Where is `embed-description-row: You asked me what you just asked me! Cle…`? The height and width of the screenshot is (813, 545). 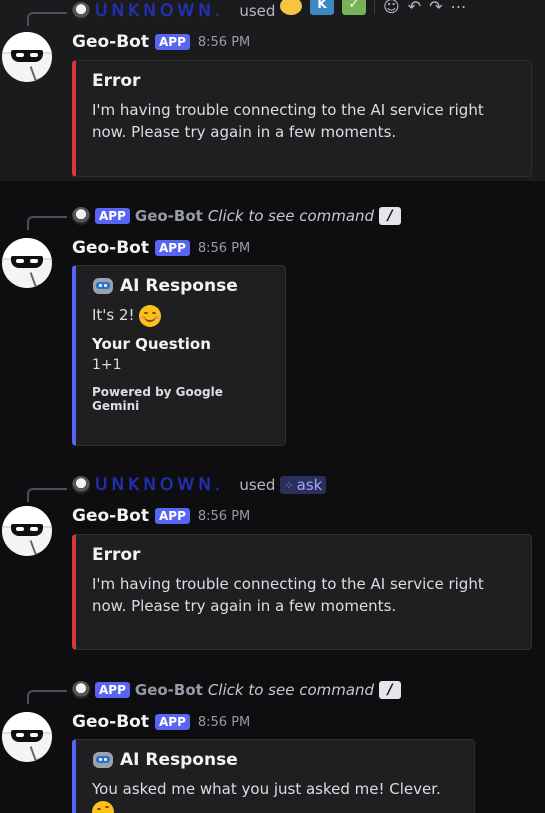 embed-description-row: You asked me what you just asked me! Cle… is located at coordinates (275, 795).